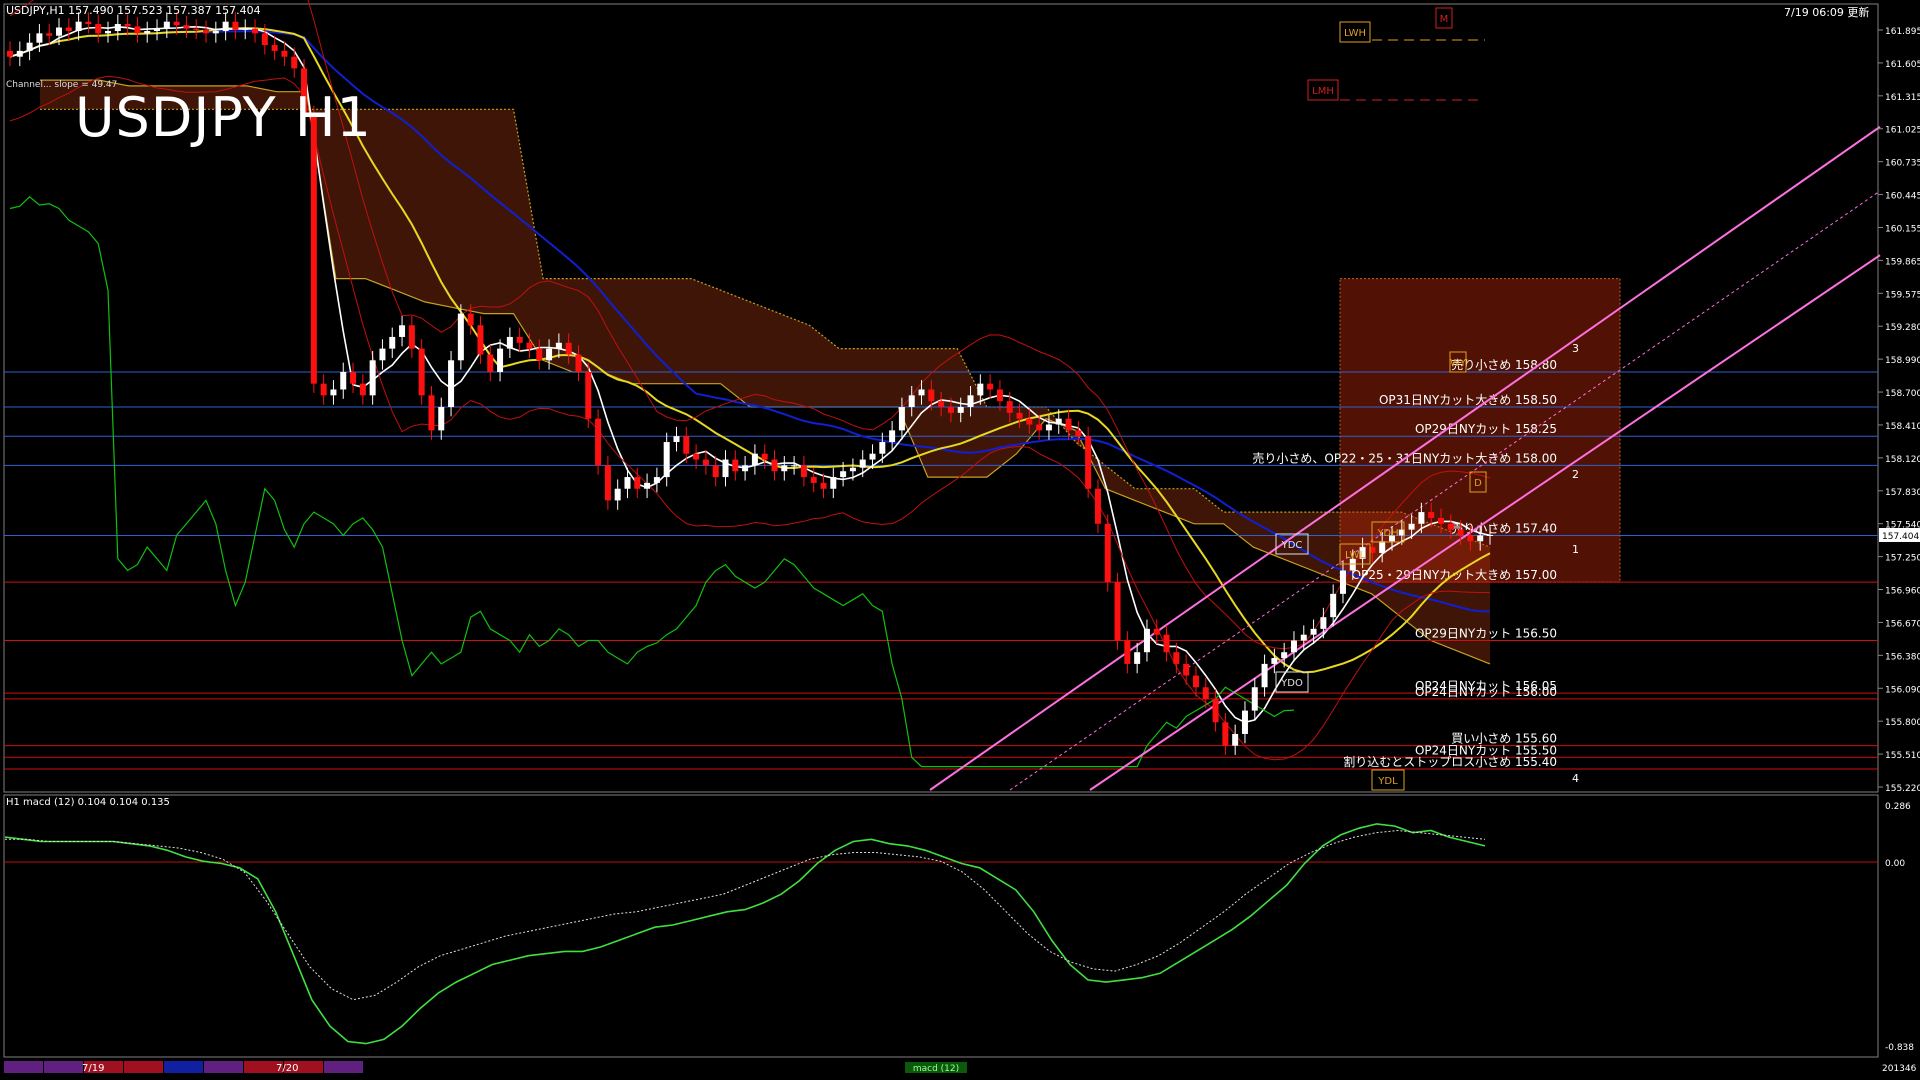  What do you see at coordinates (1898, 807) in the screenshot?
I see `macd-axis-label: 0.286` at bounding box center [1898, 807].